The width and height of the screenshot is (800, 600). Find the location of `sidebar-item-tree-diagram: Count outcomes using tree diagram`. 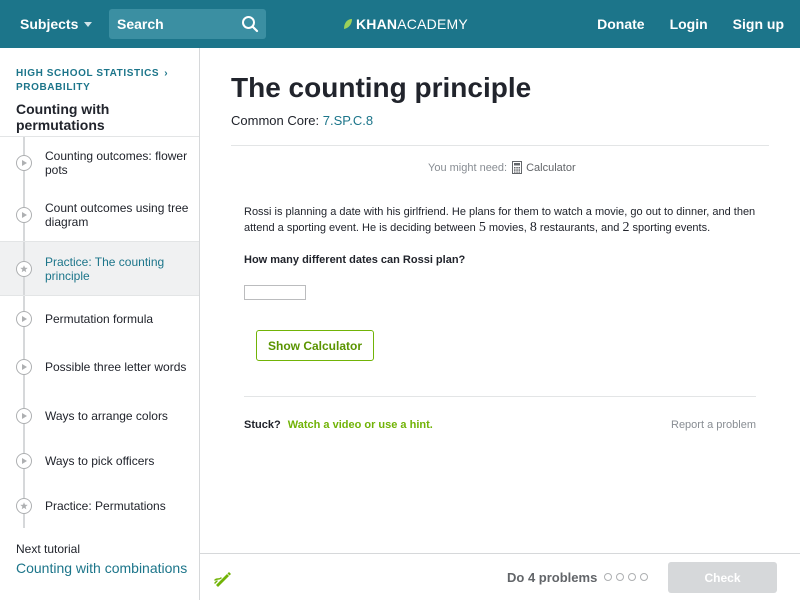

sidebar-item-tree-diagram: Count outcomes using tree diagram is located at coordinates (99, 215).